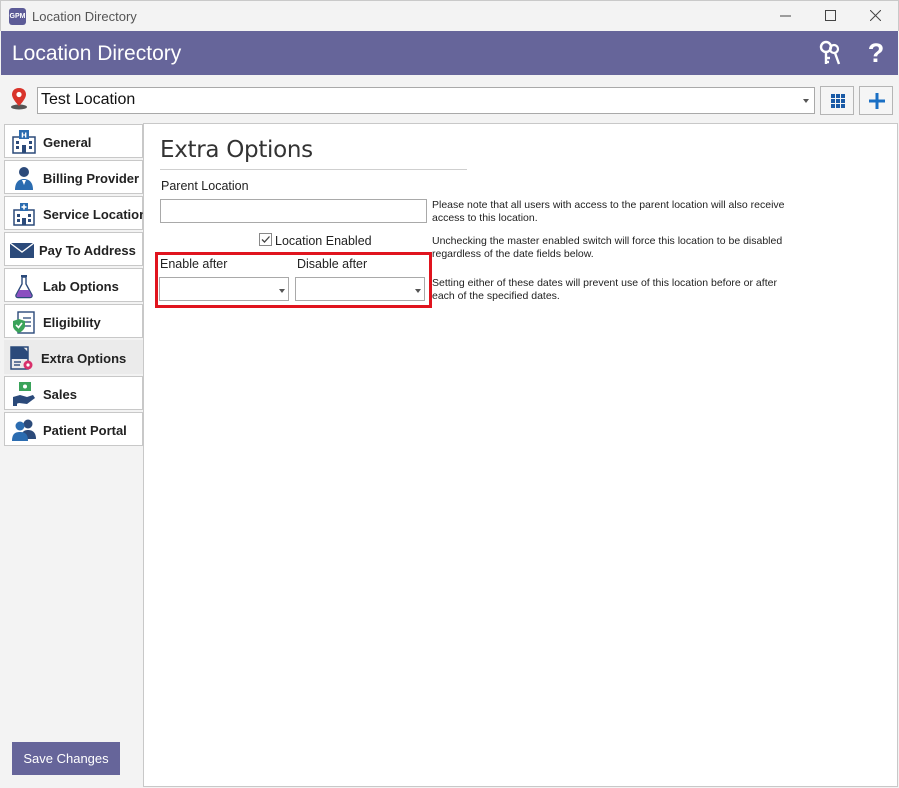 This screenshot has width=899, height=788. Describe the element at coordinates (85, 430) in the screenshot. I see `sidebar-item-label: Patient Portal` at that location.